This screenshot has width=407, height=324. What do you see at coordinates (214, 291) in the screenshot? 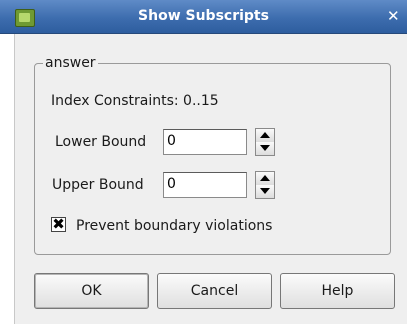
I see `cancel-button: Cancel` at bounding box center [214, 291].